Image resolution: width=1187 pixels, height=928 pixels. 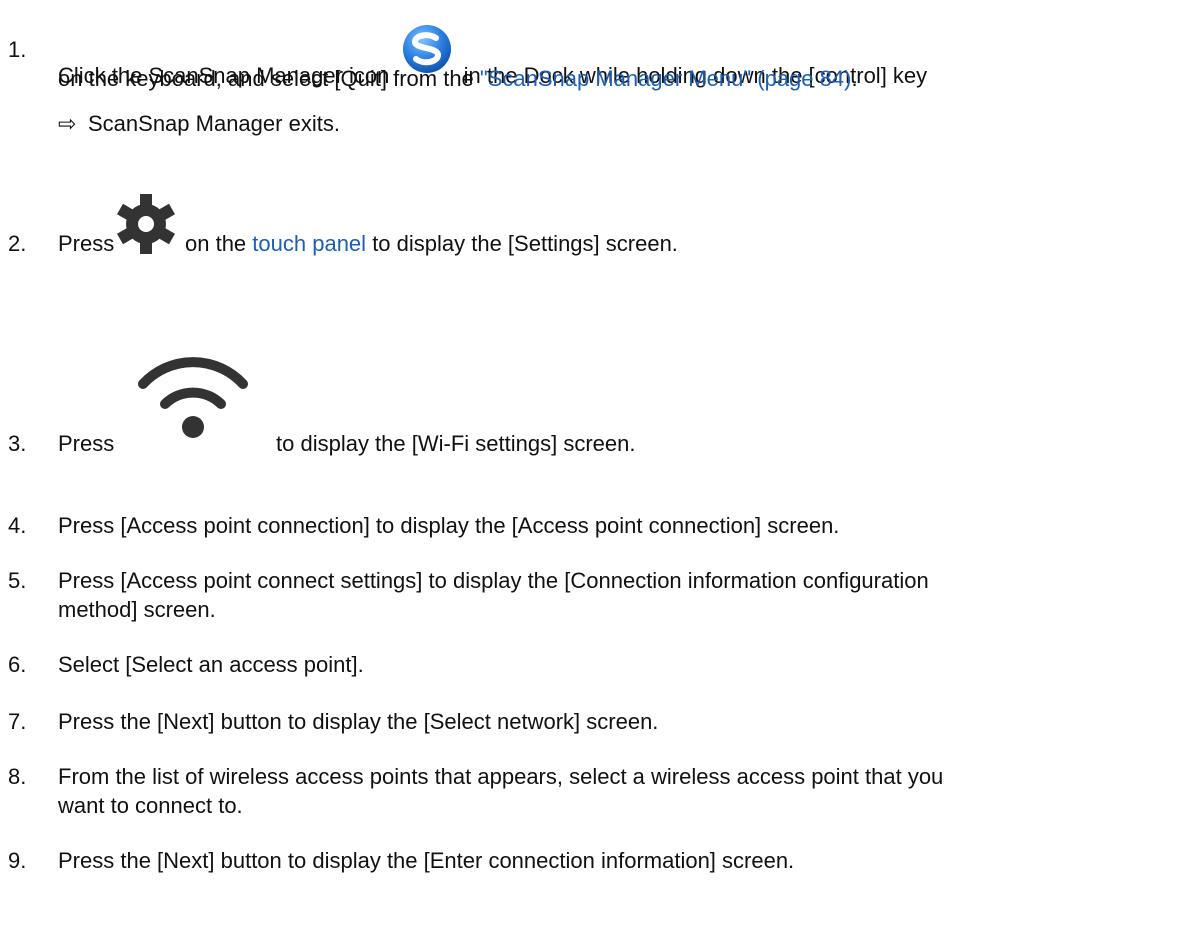 I want to click on step-text: want to connect to., so click(x=150, y=805).